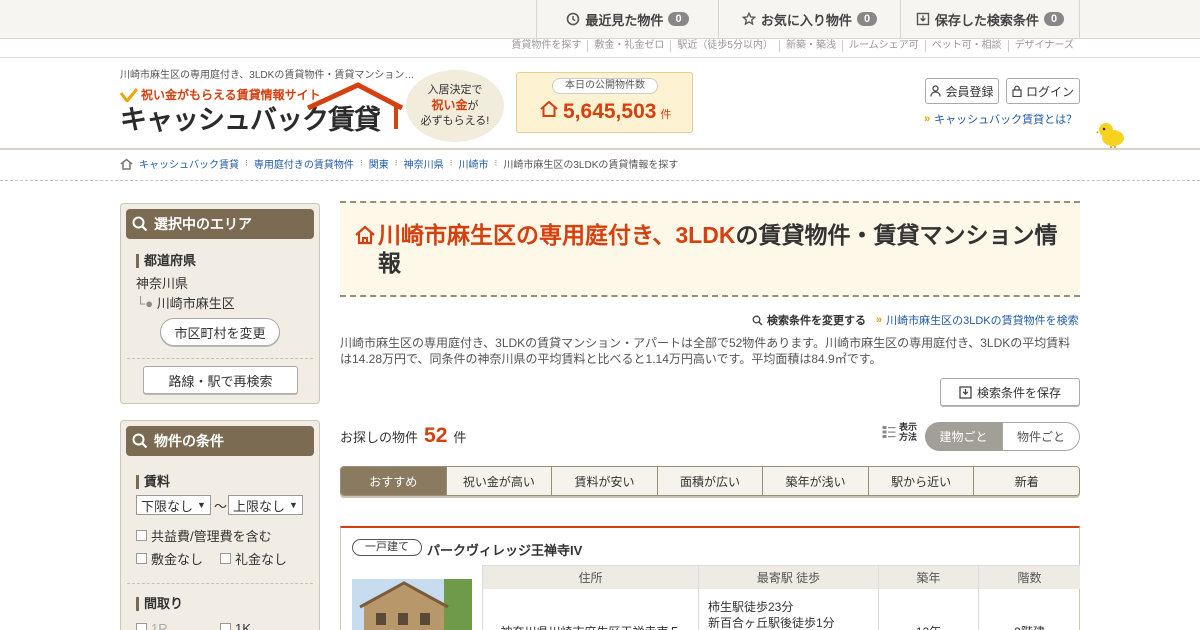 This screenshot has height=630, width=1200. What do you see at coordinates (883, 46) in the screenshot?
I see `category-link: ルームシェア可` at bounding box center [883, 46].